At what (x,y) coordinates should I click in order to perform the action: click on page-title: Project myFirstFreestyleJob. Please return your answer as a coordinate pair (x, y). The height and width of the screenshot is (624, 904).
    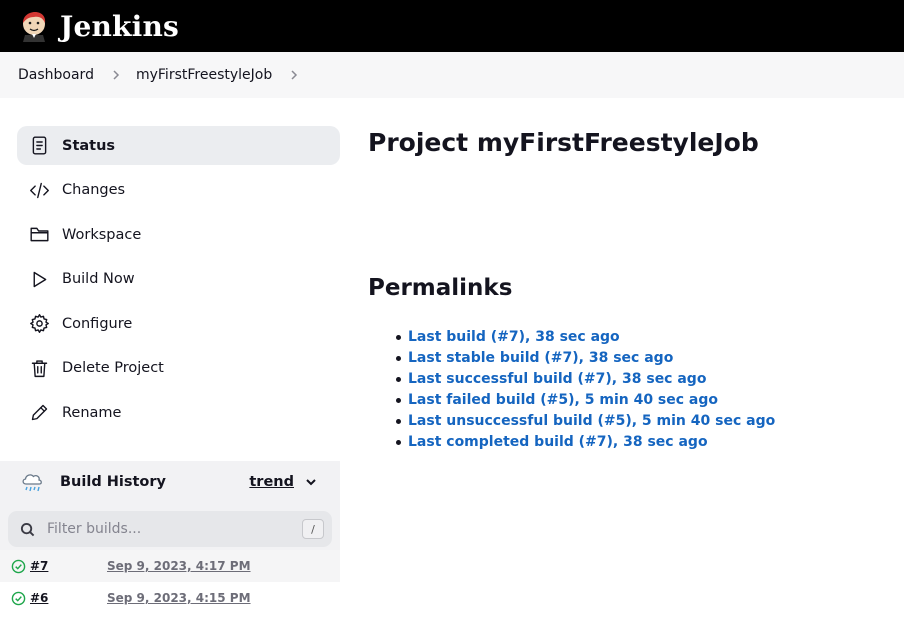
    Looking at the image, I should click on (563, 142).